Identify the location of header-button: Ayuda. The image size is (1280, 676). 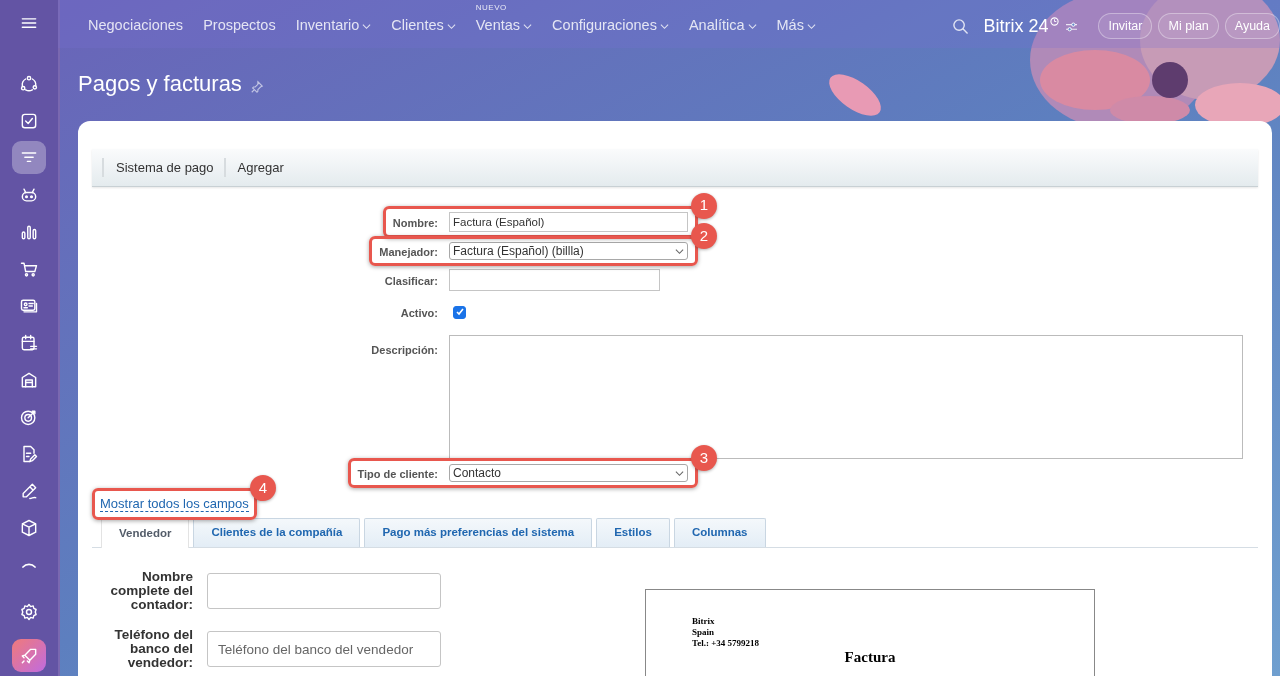
(1252, 26).